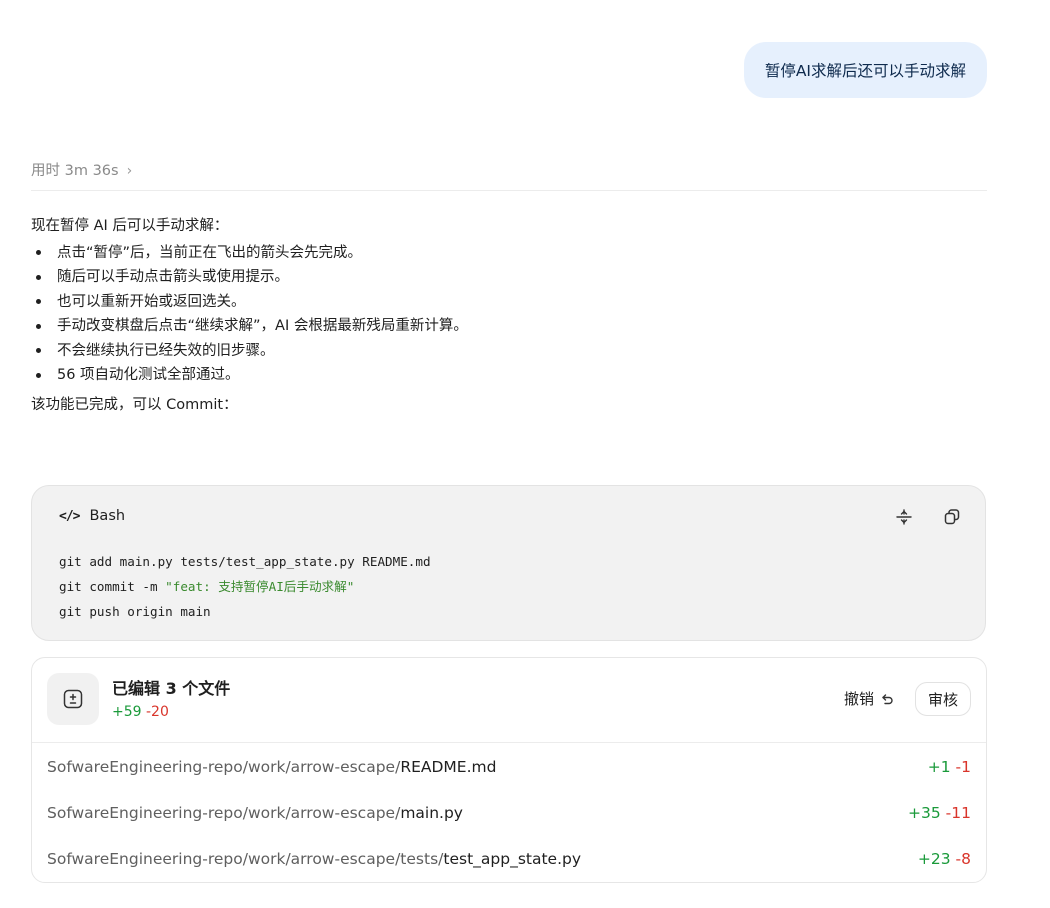  Describe the element at coordinates (509, 700) in the screenshot. I see `edited-files-header: 已编辑 3 个文件 +59 -20 撤销 审核` at that location.